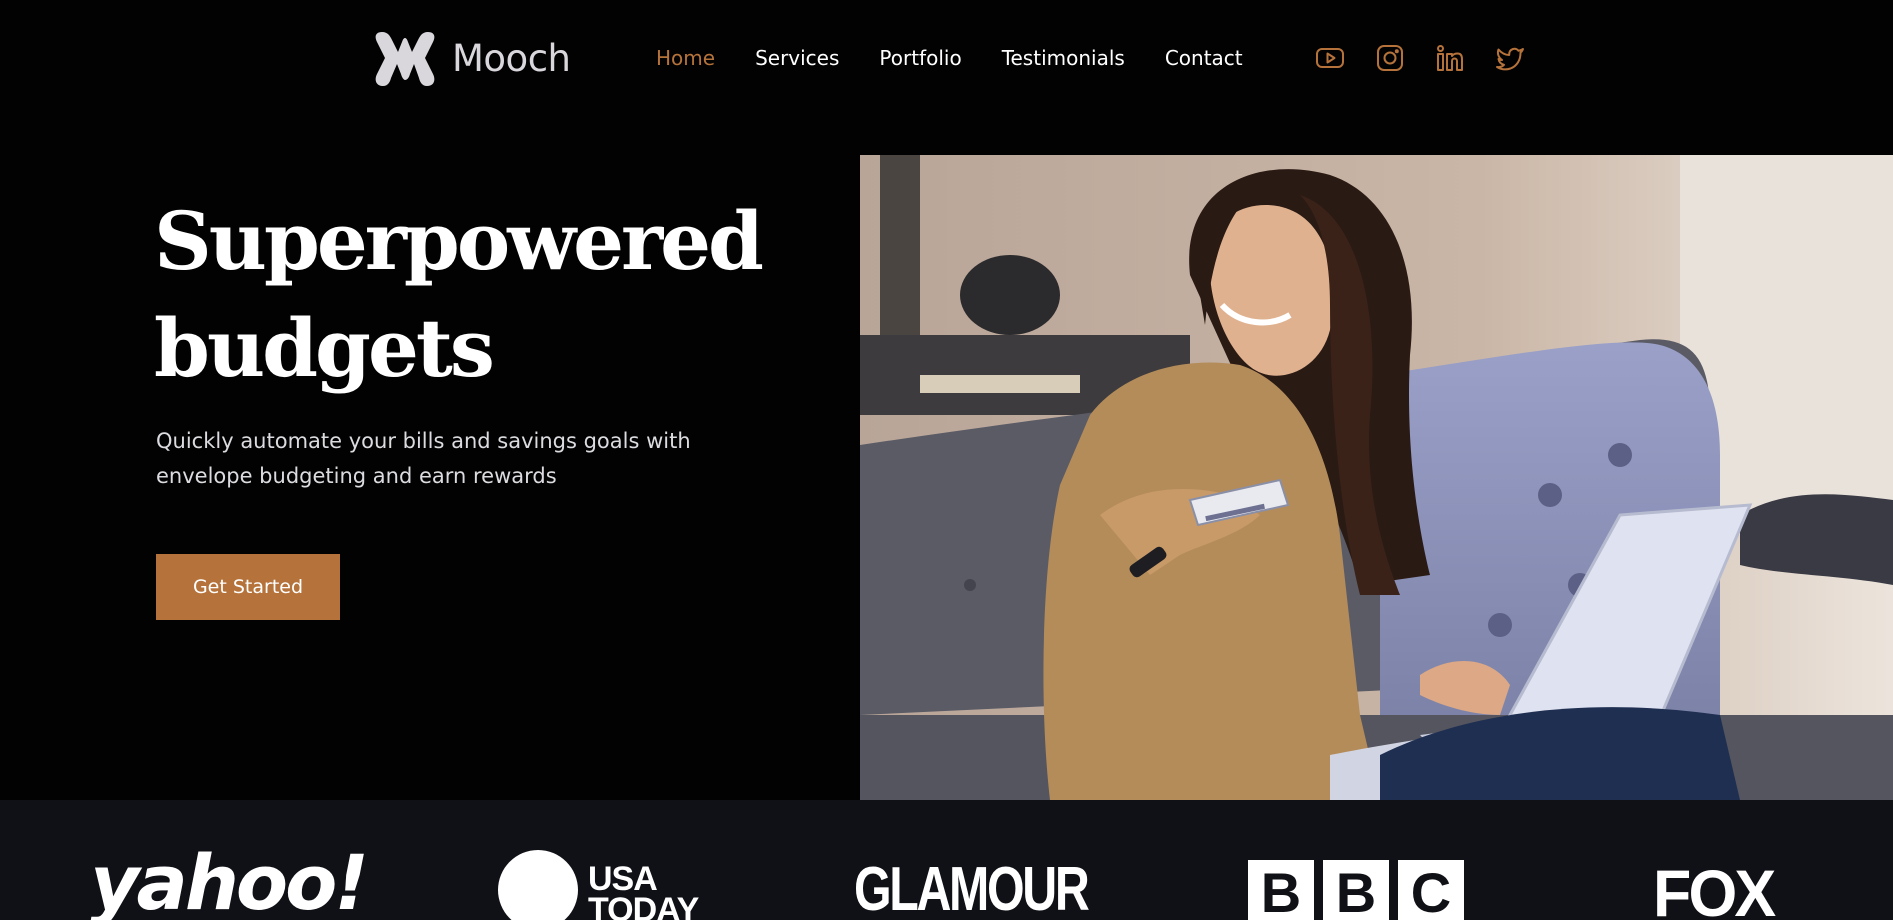 This screenshot has width=1893, height=920. I want to click on bbc-letter-c: C, so click(1431, 890).